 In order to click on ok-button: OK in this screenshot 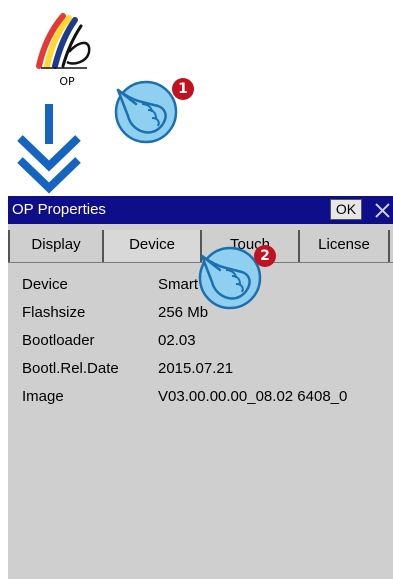, I will do `click(346, 209)`.